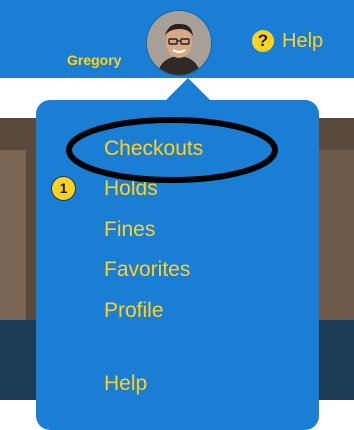  What do you see at coordinates (131, 189) in the screenshot?
I see `menu-item-holds: Holds` at bounding box center [131, 189].